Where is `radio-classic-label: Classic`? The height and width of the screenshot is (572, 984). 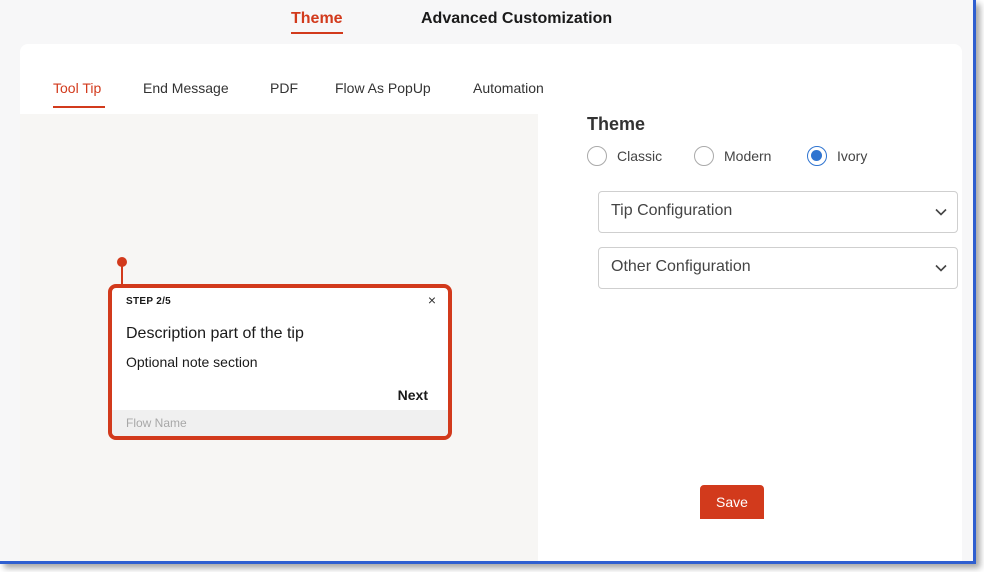
radio-classic-label: Classic is located at coordinates (640, 156).